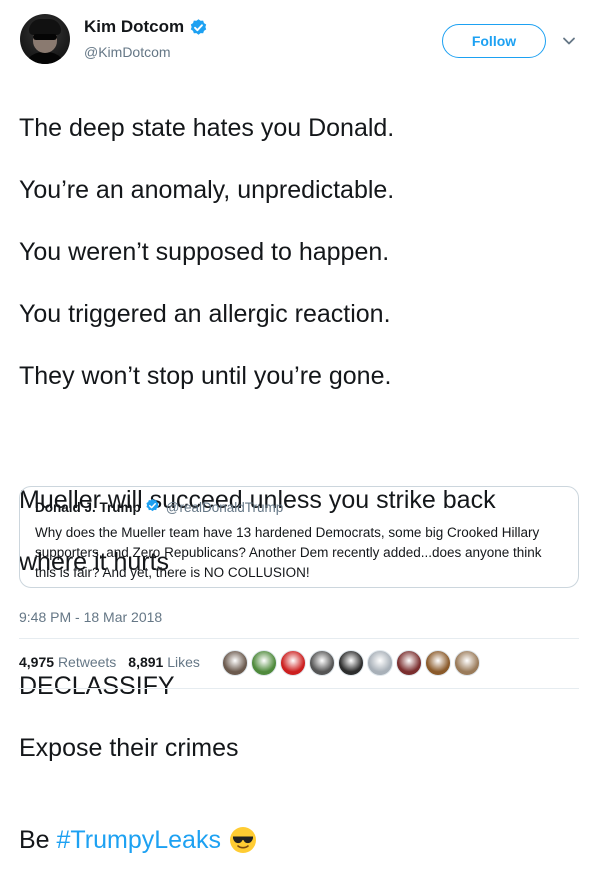 This screenshot has height=893, width=609. I want to click on chevron-down-icon, so click(569, 42).